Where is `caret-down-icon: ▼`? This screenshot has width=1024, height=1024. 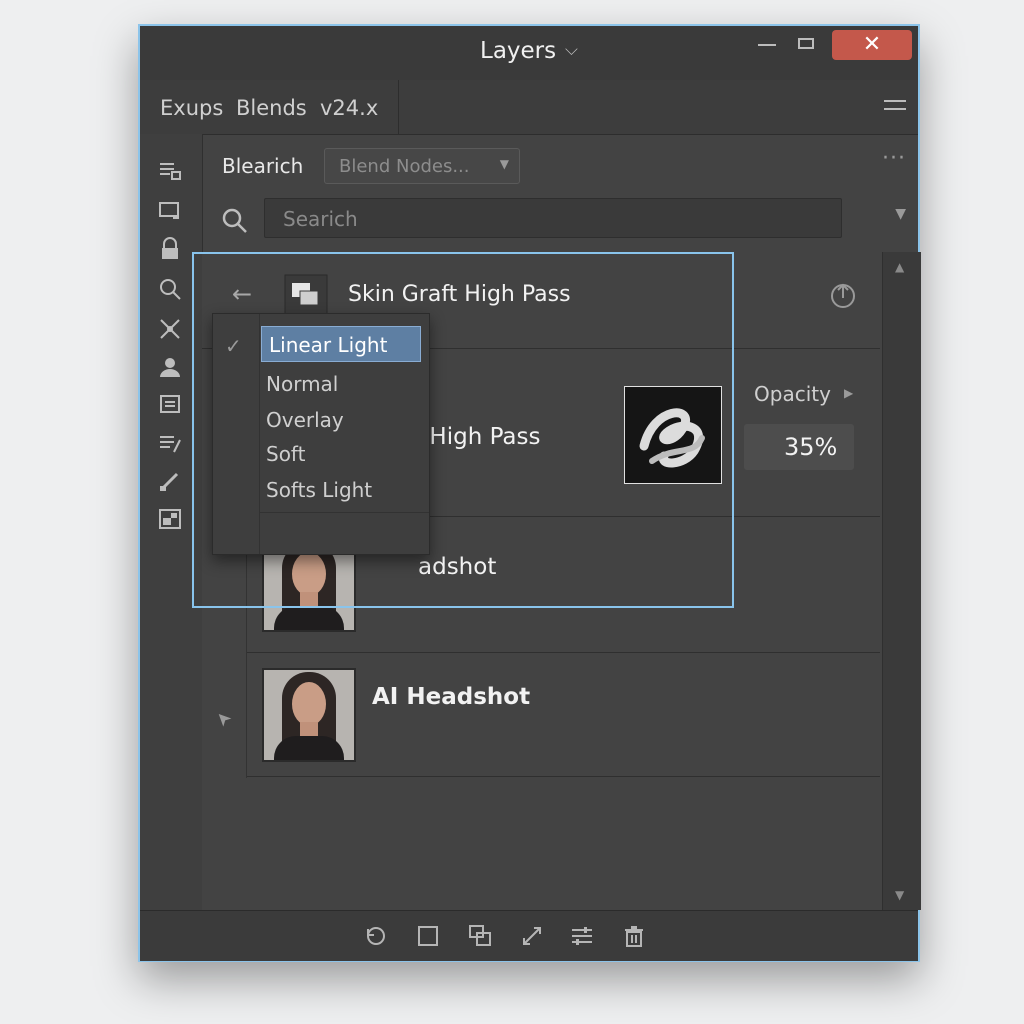 caret-down-icon: ▼ is located at coordinates (504, 164).